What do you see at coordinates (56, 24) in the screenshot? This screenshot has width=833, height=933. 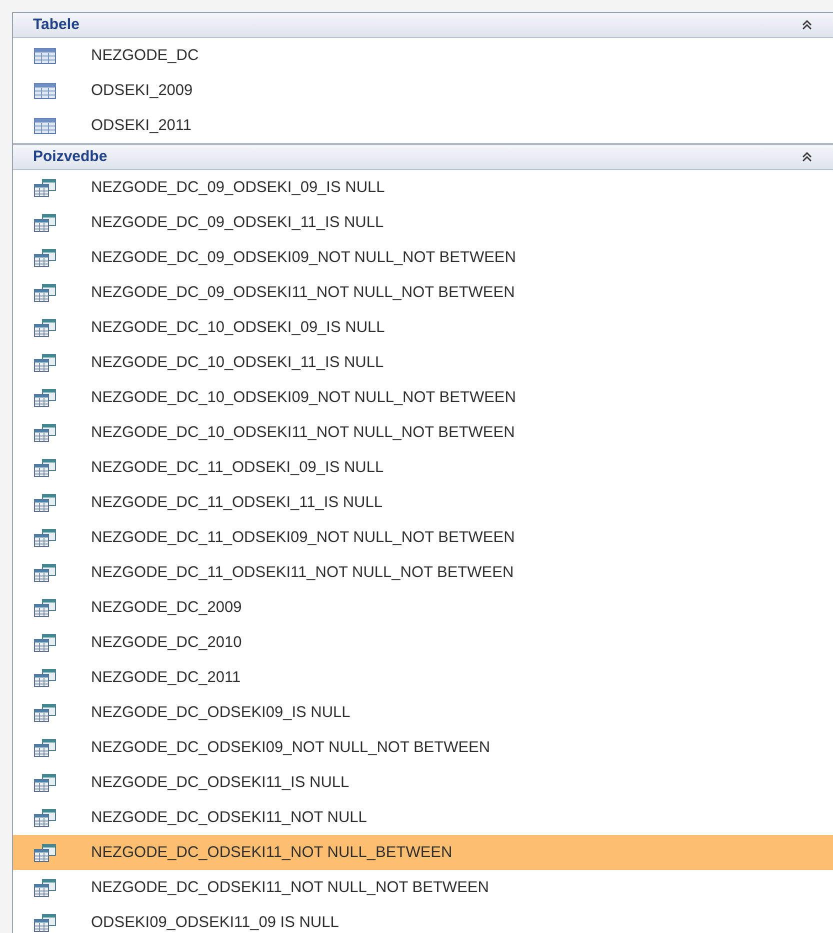 I see `group-title: Tabele` at bounding box center [56, 24].